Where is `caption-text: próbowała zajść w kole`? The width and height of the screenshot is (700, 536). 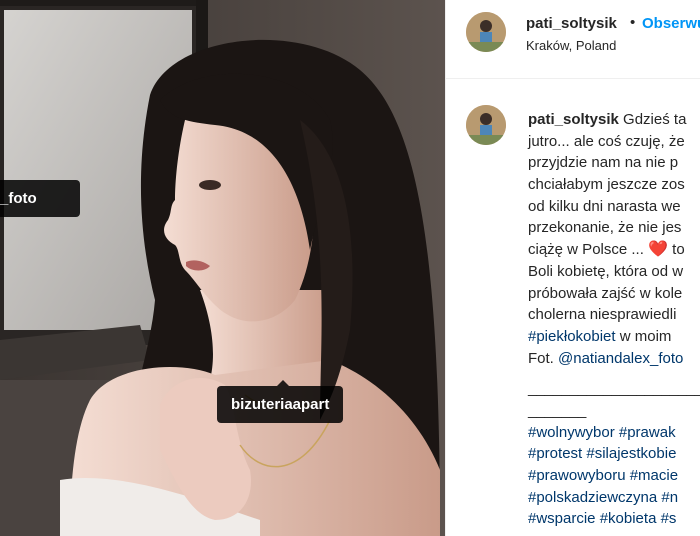
caption-text: próbowała zajść w kole is located at coordinates (605, 293).